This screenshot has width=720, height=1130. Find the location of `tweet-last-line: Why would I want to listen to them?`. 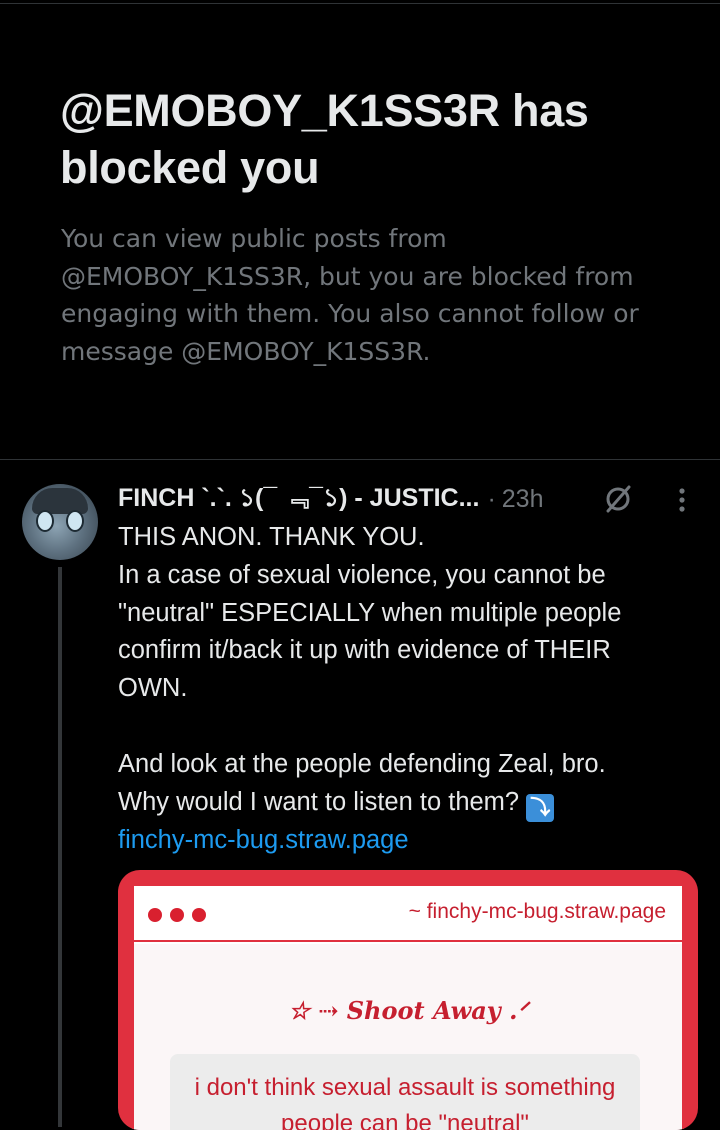

tweet-last-line: Why would I want to listen to them? is located at coordinates (319, 801).